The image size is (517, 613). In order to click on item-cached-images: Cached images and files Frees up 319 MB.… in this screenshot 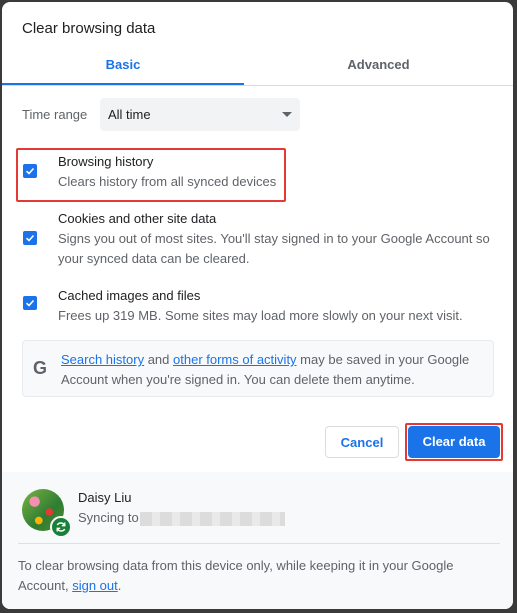, I will do `click(262, 308)`.